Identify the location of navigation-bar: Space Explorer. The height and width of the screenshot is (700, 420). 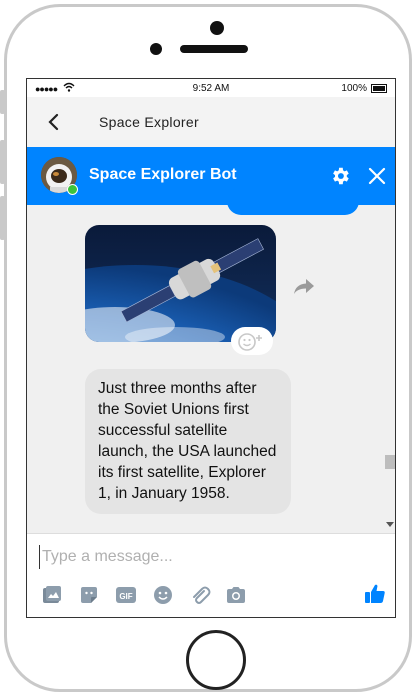
(211, 122).